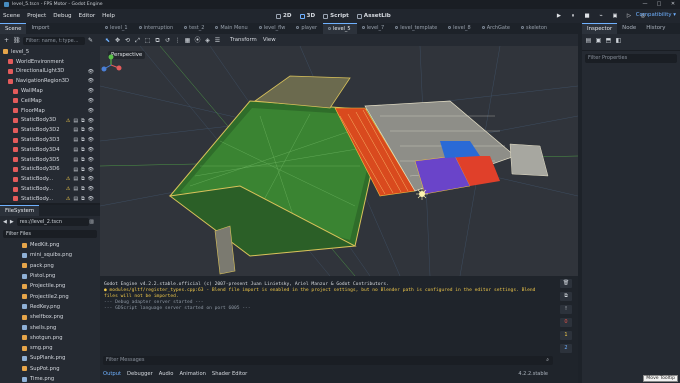  What do you see at coordinates (307, 16) in the screenshot?
I see `workspace-3d: 3D` at bounding box center [307, 16].